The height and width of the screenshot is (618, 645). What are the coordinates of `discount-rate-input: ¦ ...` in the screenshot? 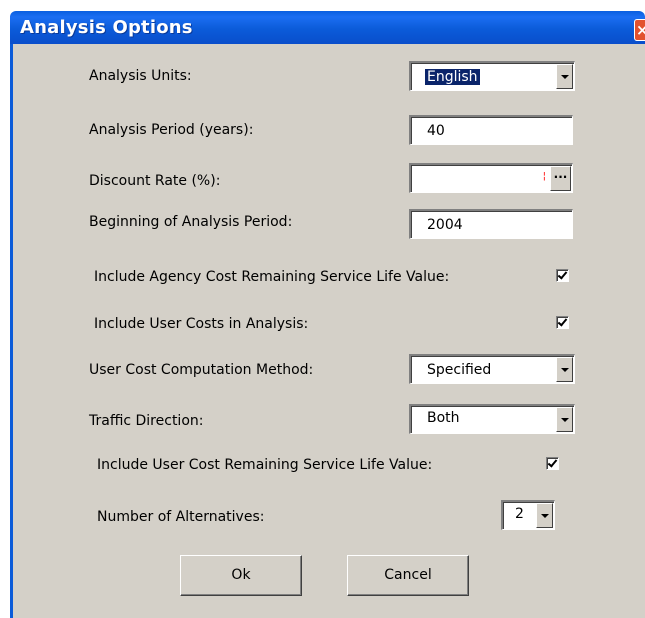 It's located at (491, 178).